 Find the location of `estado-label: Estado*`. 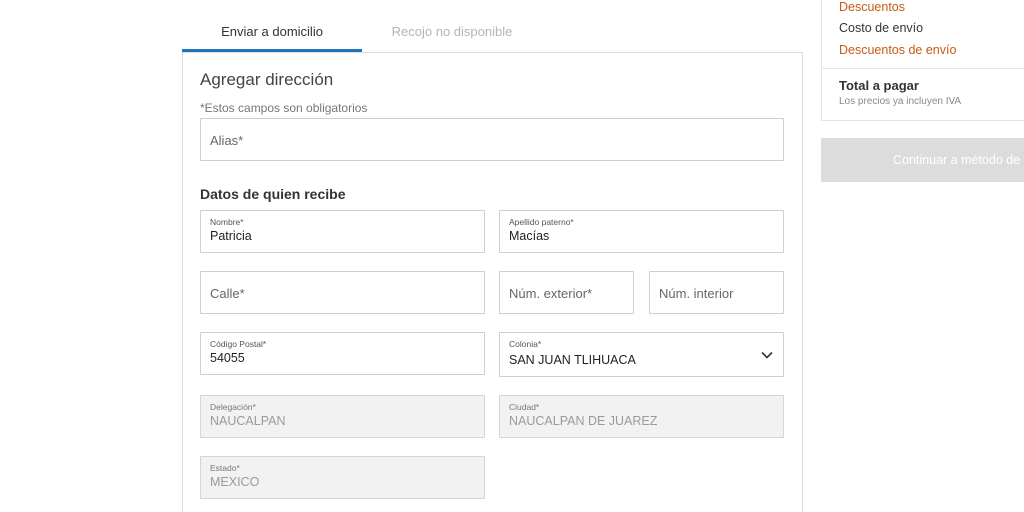

estado-label: Estado* is located at coordinates (225, 468).